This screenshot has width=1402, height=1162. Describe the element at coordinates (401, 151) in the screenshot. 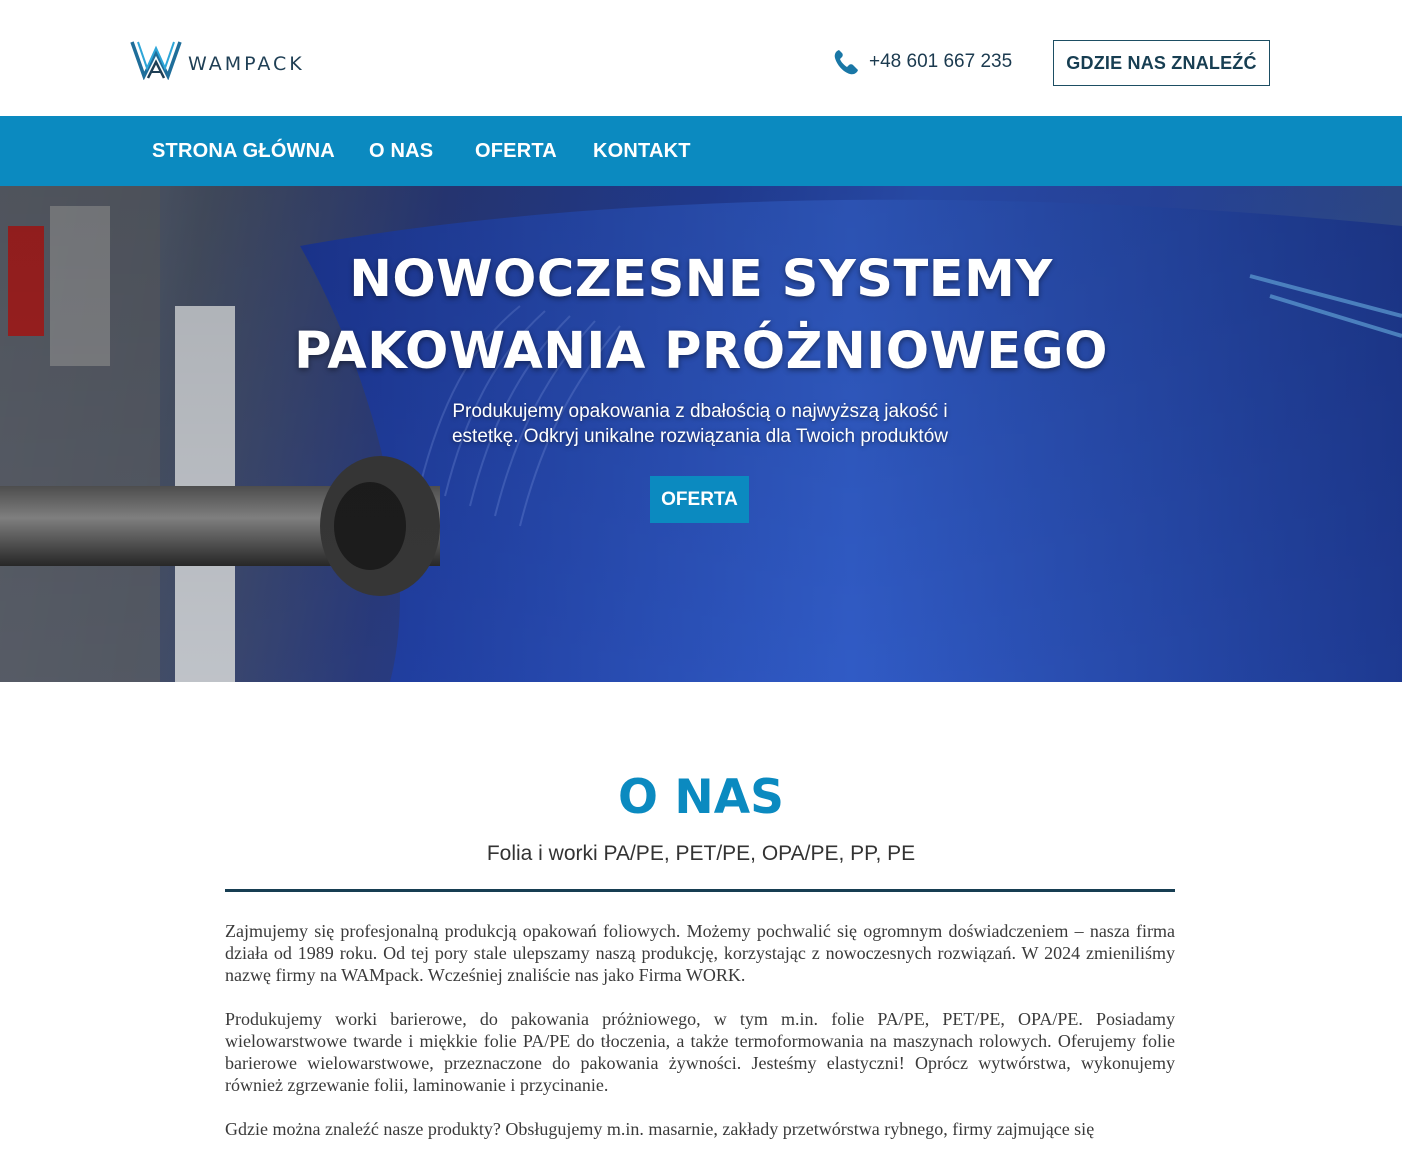

I see `nav-item-about: O NAS` at that location.